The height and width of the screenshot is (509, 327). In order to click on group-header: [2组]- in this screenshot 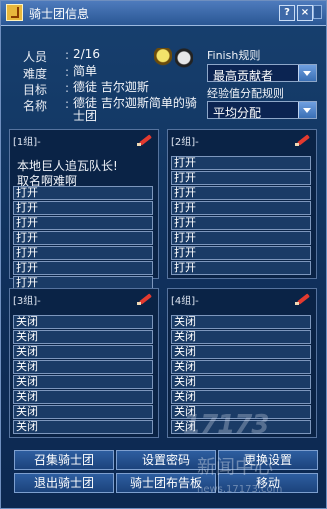, I will do `click(185, 142)`.